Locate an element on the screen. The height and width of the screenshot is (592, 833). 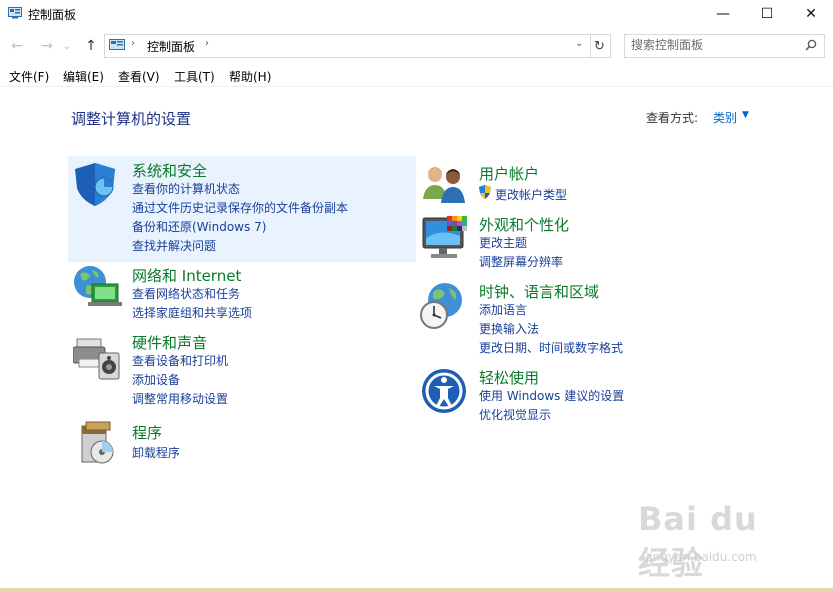
up-button: ↑ is located at coordinates (91, 46).